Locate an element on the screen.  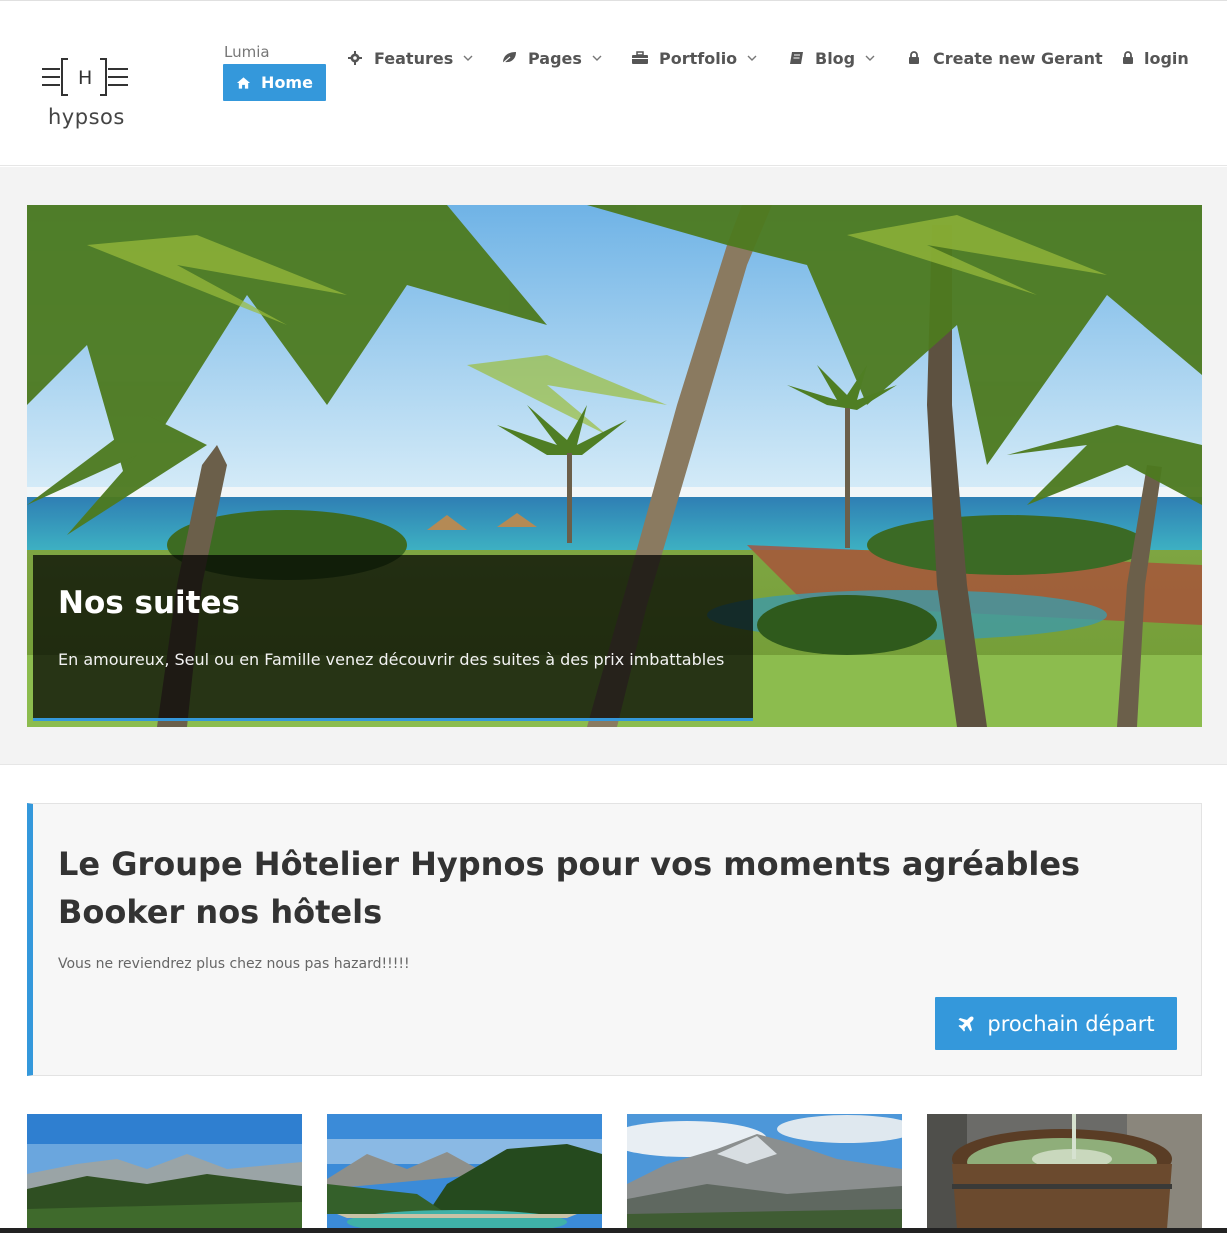
nav-login-label: login is located at coordinates (1166, 58).